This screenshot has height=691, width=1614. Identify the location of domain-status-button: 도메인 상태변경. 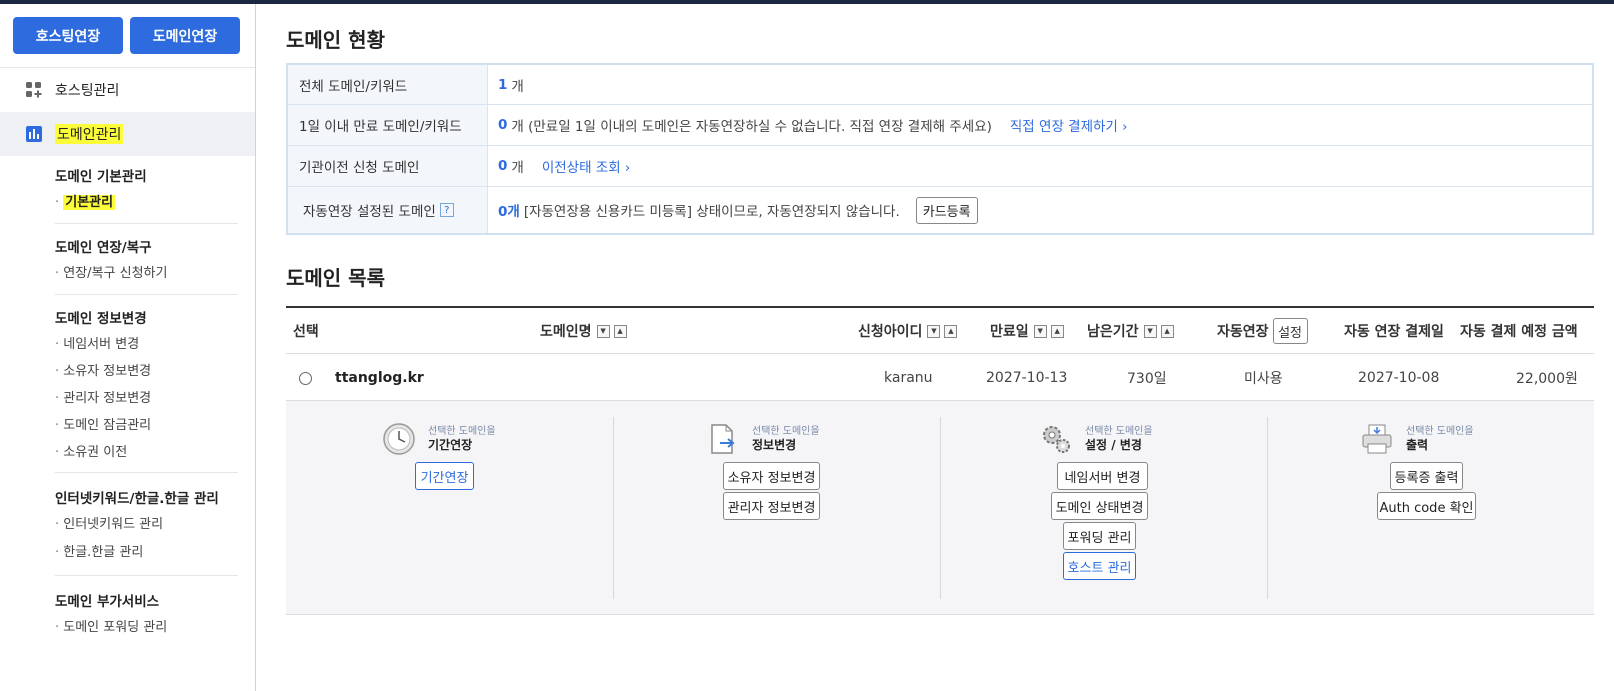
(1099, 506).